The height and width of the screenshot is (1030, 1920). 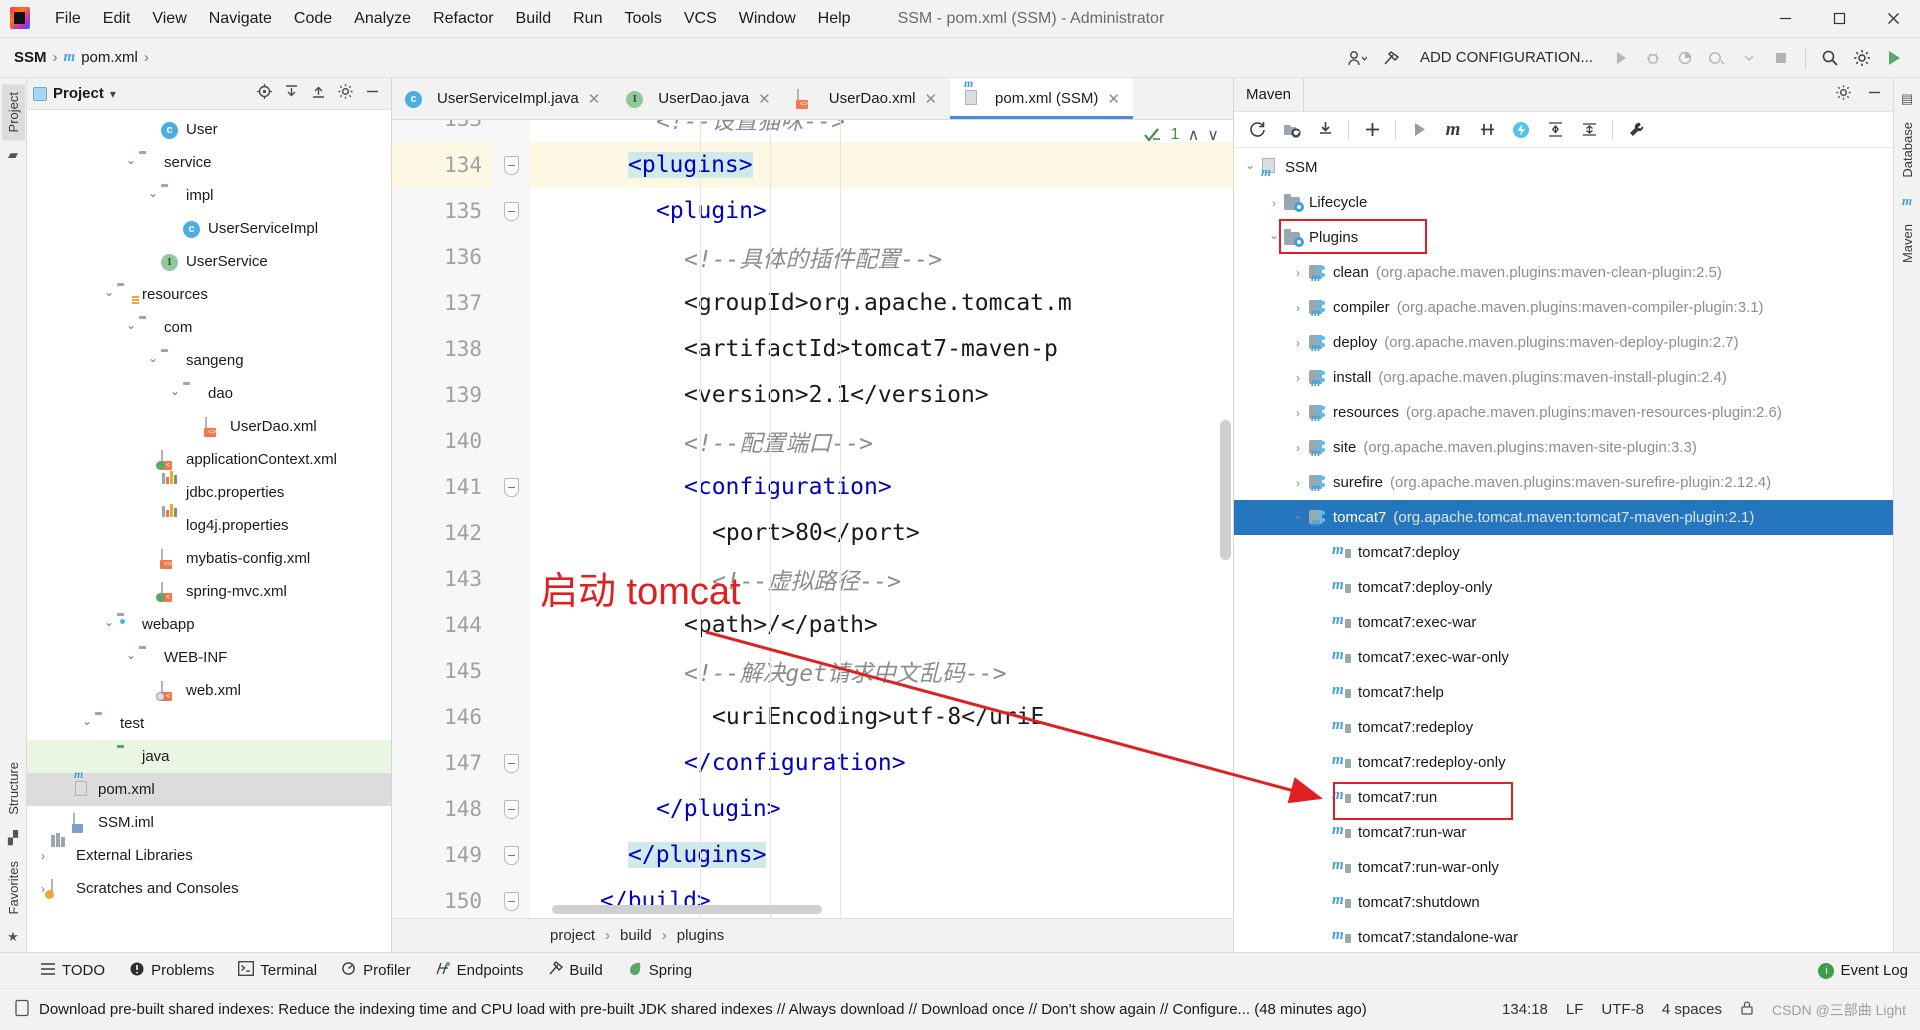 What do you see at coordinates (881, 395) in the screenshot?
I see `code-line: <version>2.1</version>` at bounding box center [881, 395].